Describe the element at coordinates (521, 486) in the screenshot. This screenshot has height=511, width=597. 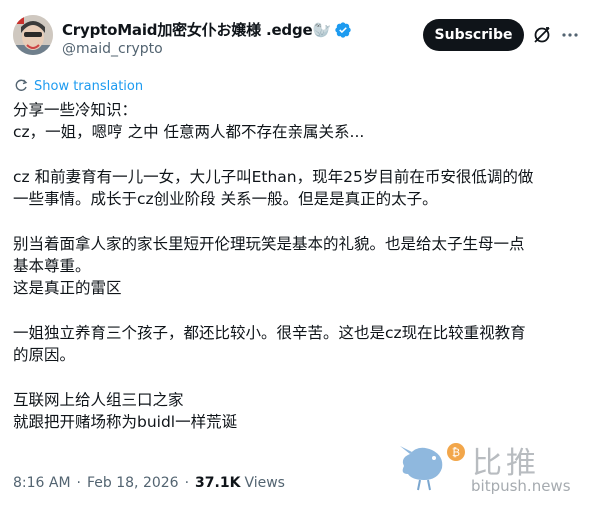
I see `watermark-en: bitpush.news` at that location.